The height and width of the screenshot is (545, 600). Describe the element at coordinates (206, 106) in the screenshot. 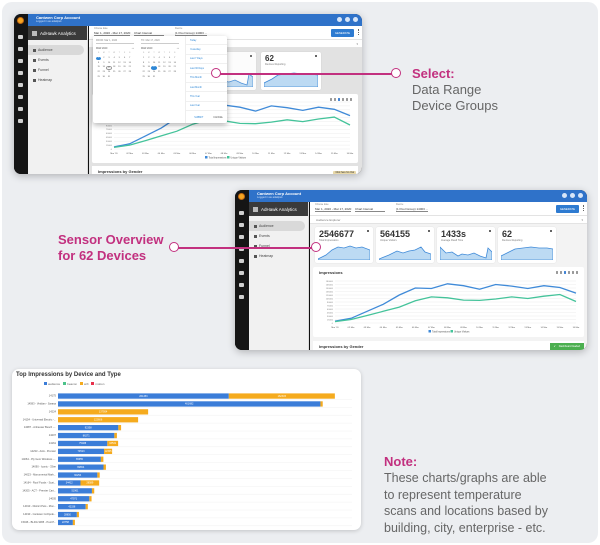

I see `preset-last-year: Last Year` at that location.